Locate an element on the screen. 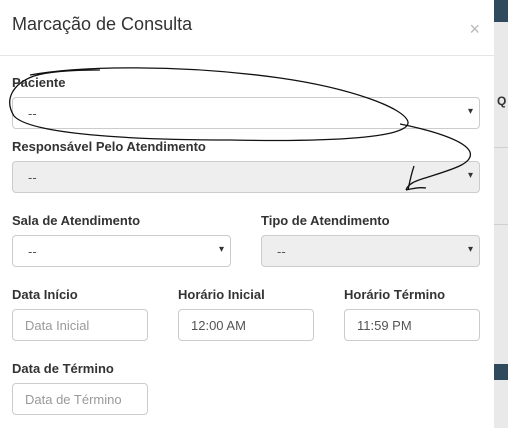 The image size is (508, 428). modal-header: Marcação de Consulta × is located at coordinates (247, 28).